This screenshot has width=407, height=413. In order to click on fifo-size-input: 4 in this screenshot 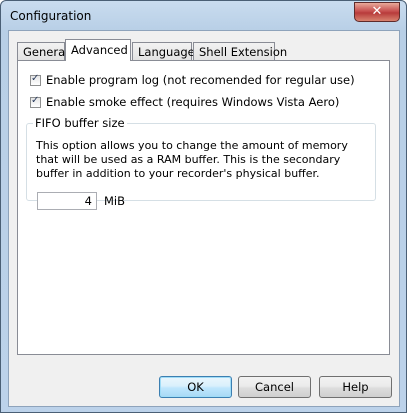, I will do `click(67, 201)`.